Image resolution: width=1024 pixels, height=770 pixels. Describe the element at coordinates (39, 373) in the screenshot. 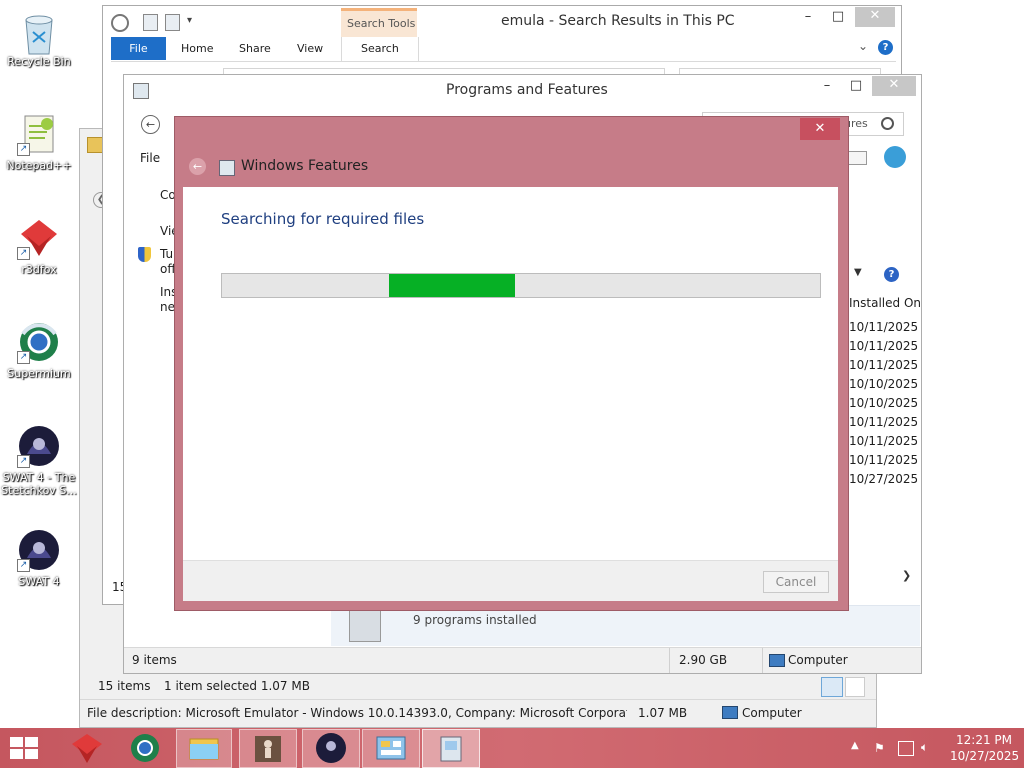

I see `desktop-icon-label: Supermium` at that location.